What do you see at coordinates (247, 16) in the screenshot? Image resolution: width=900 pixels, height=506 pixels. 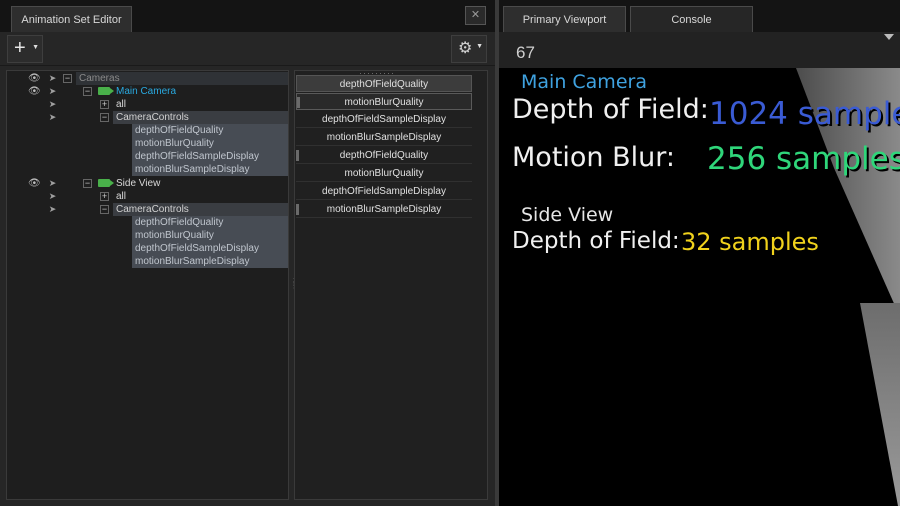 I see `left-tabbar: Animation Set Editor ✕` at bounding box center [247, 16].